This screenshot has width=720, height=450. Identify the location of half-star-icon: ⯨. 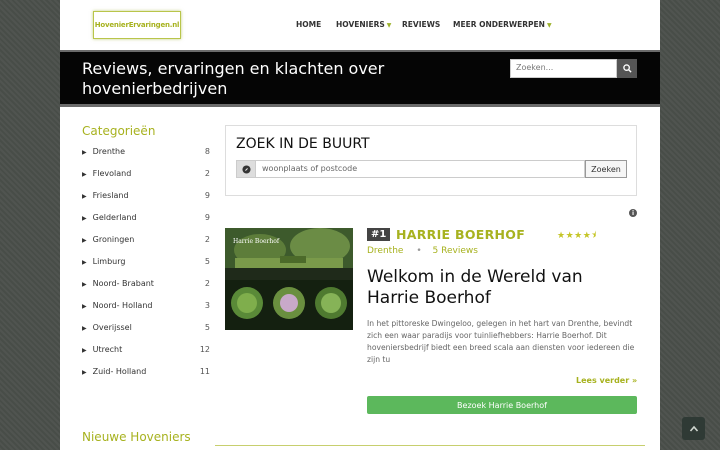
(594, 236).